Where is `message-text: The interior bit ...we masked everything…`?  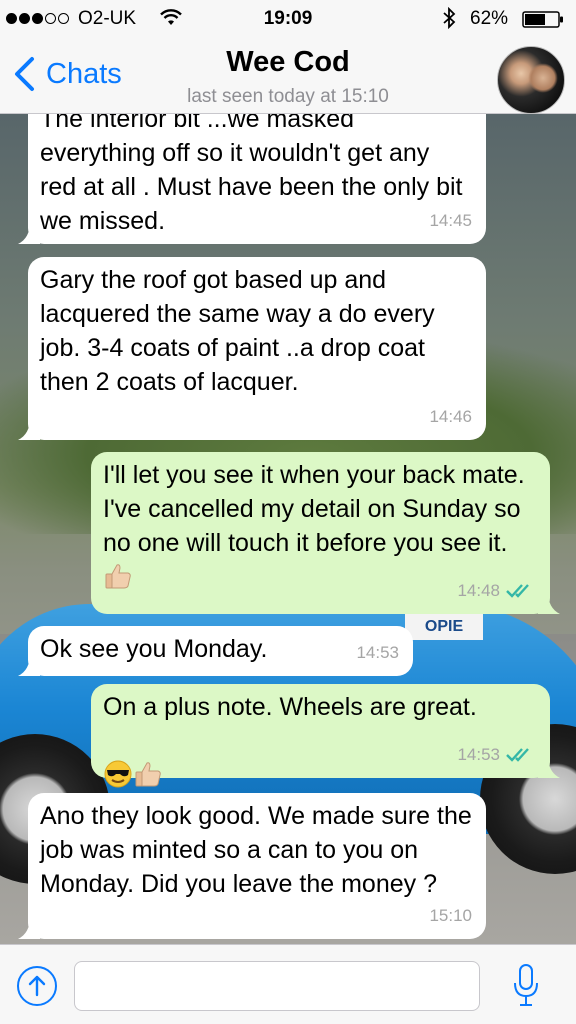
message-text: The interior bit ...we masked everything… is located at coordinates (251, 174).